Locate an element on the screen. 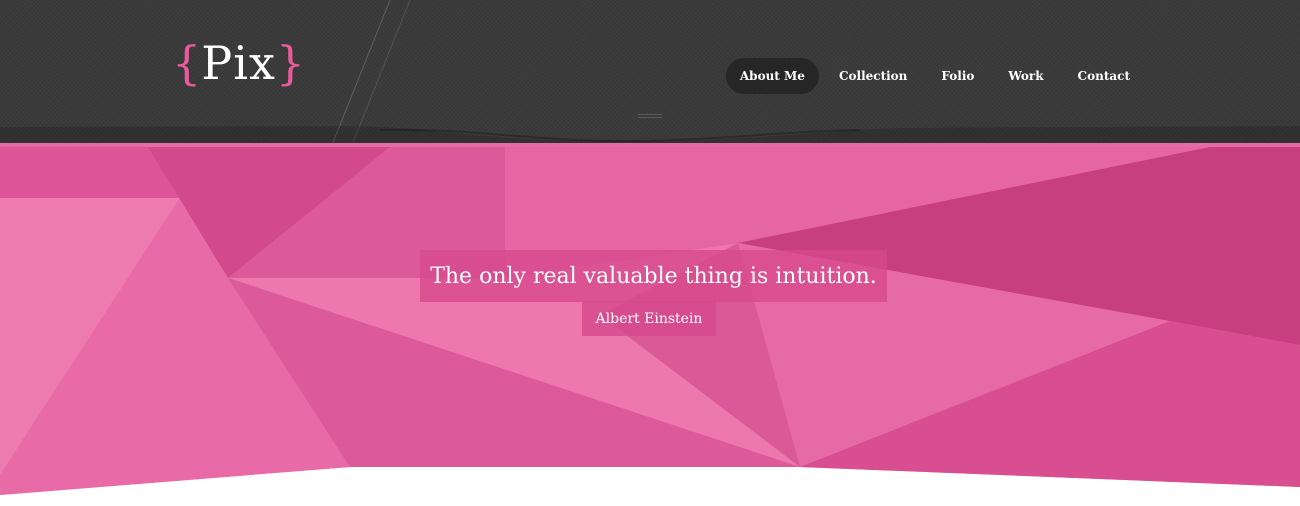 Image resolution: width=1300 pixels, height=506 pixels. hero-author: Albert Einstein is located at coordinates (649, 318).